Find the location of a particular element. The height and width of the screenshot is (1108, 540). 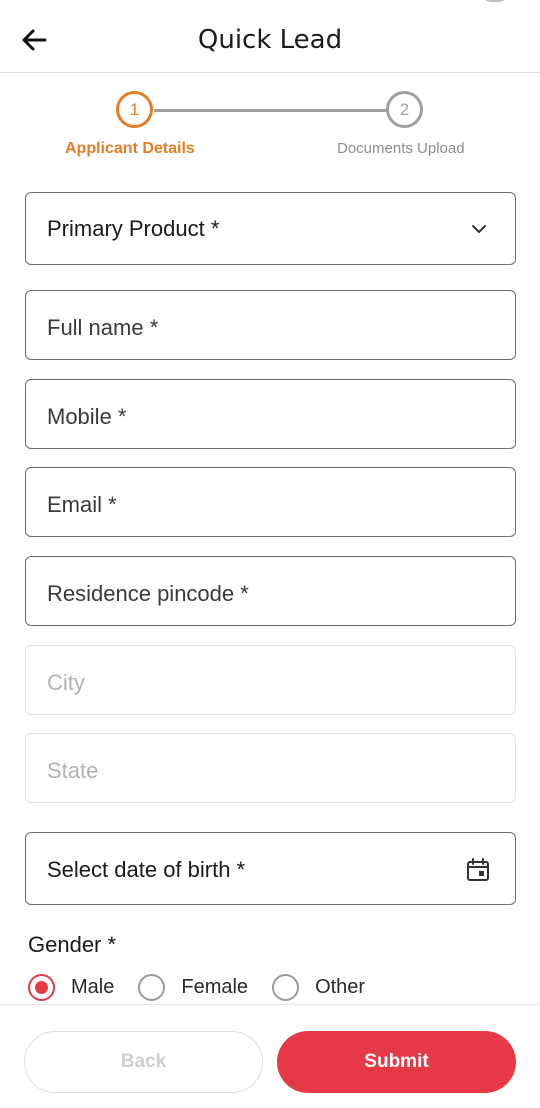

page-title: Quick Lead is located at coordinates (270, 40).